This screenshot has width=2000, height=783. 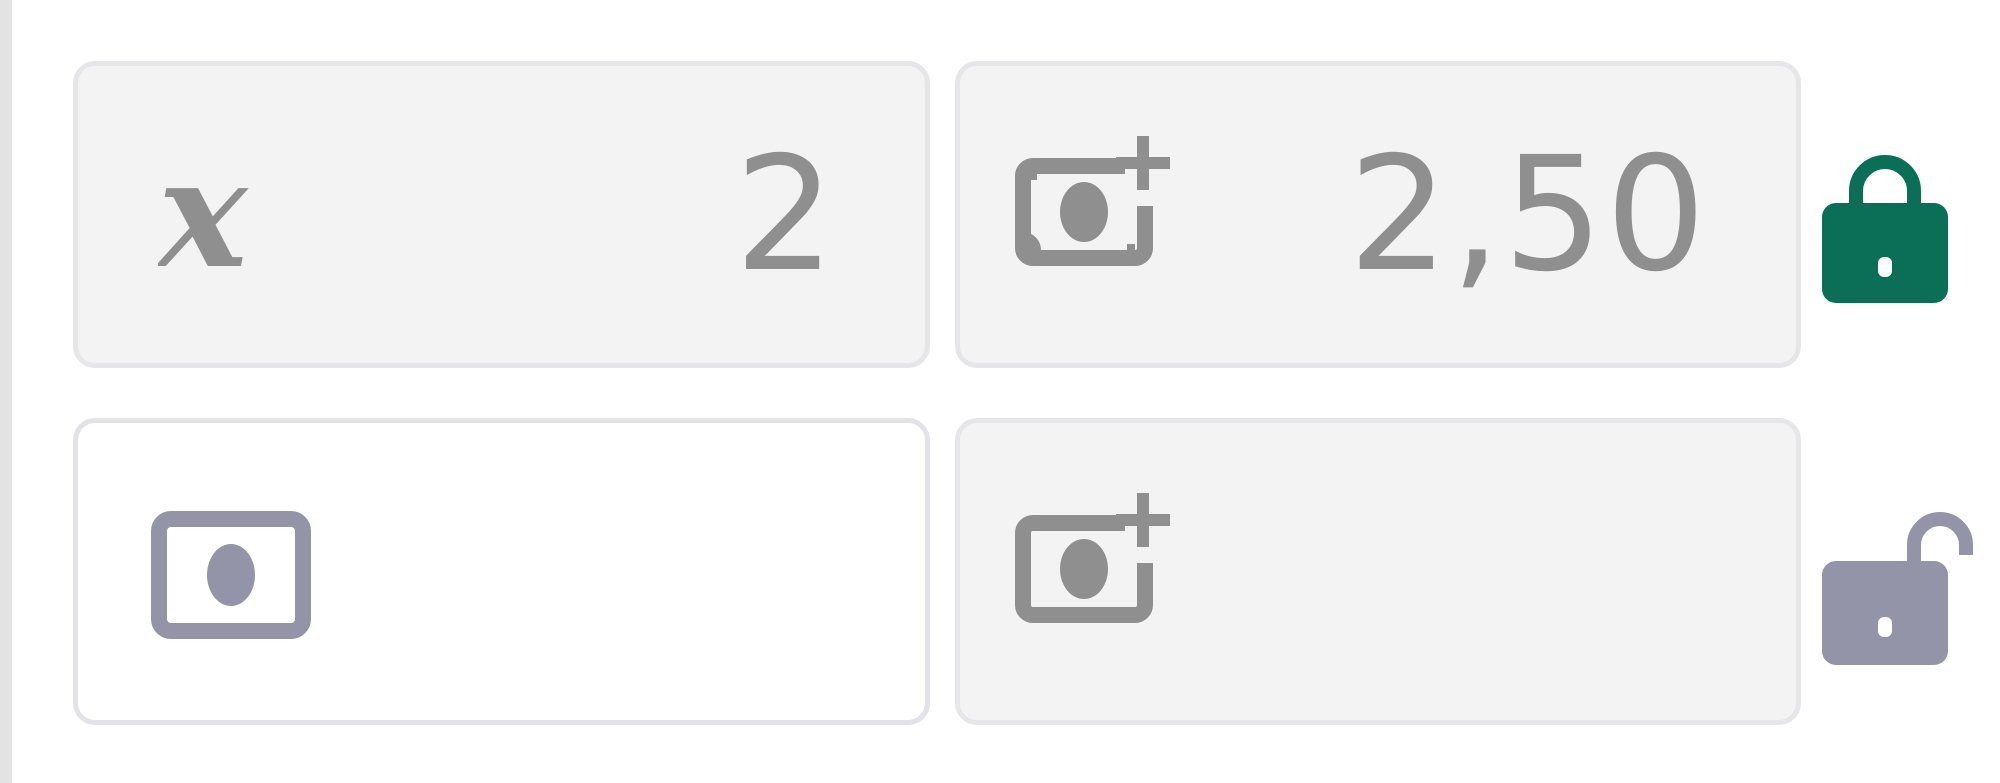 I want to click on multiply-x-icon: x, so click(x=233, y=218).